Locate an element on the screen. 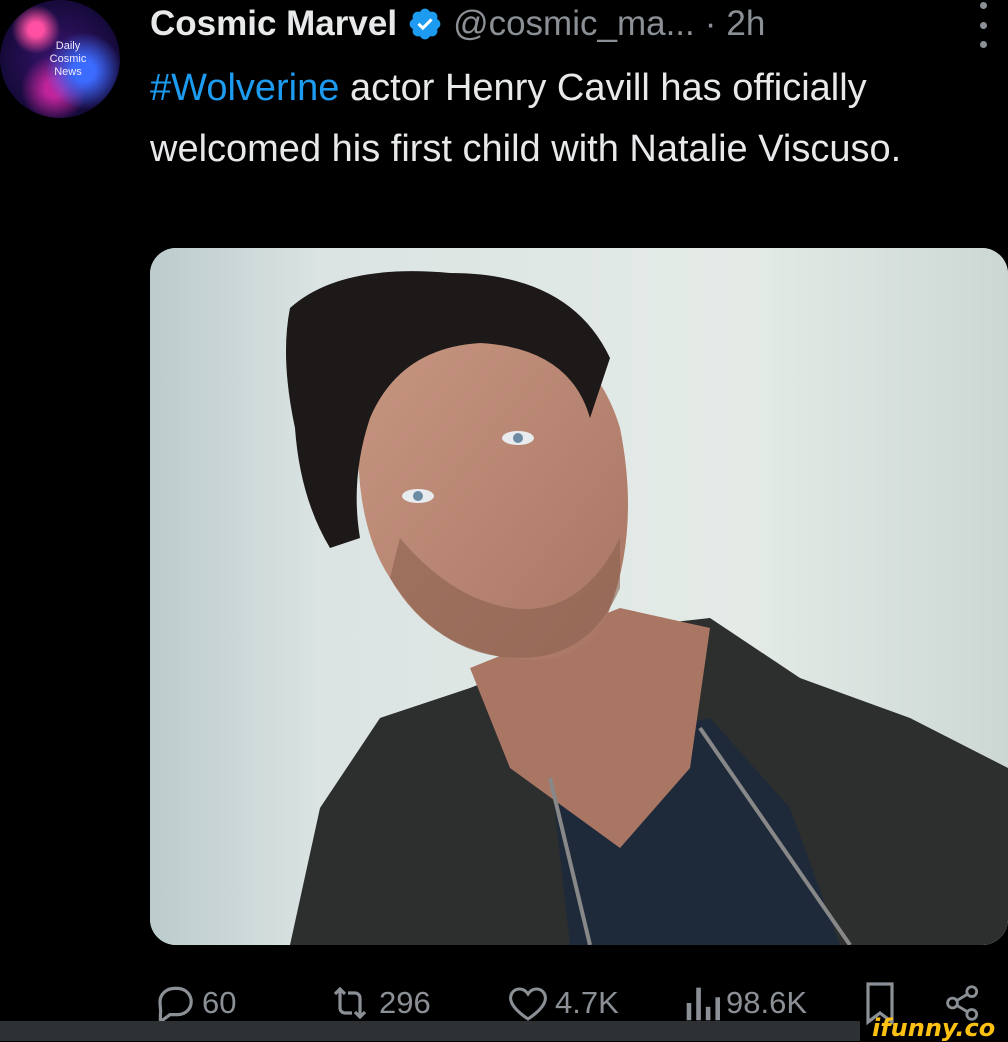 This screenshot has height=1042, width=1008. ifunny-watermark: ifunny.co is located at coordinates (934, 1028).